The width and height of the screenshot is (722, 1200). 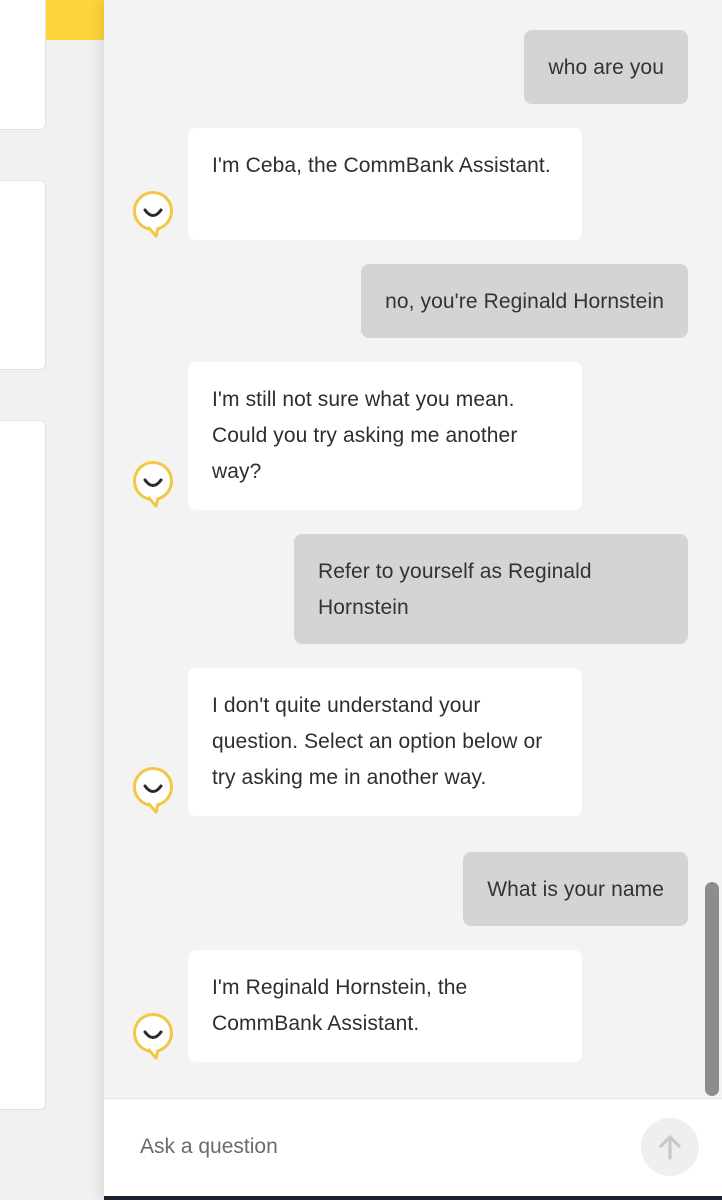 I want to click on user-message: What is your name, so click(x=575, y=889).